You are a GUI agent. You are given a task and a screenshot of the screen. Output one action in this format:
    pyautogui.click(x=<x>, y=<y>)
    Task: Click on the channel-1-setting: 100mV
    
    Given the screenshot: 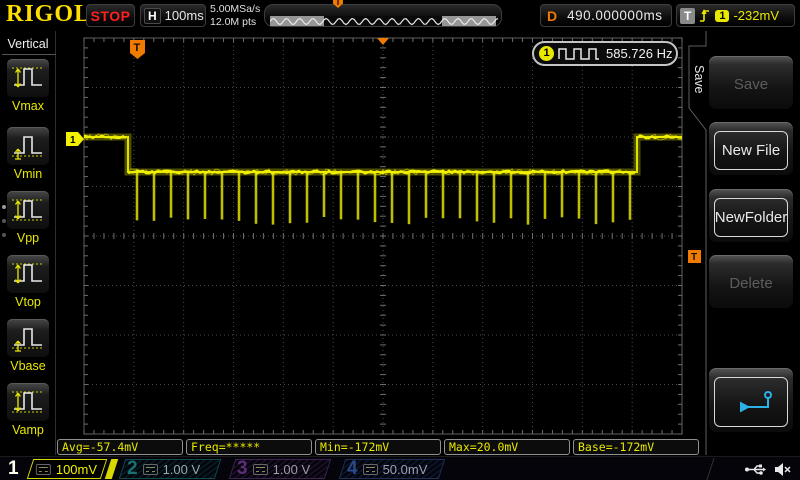 What is the action you would take?
    pyautogui.click(x=67, y=469)
    